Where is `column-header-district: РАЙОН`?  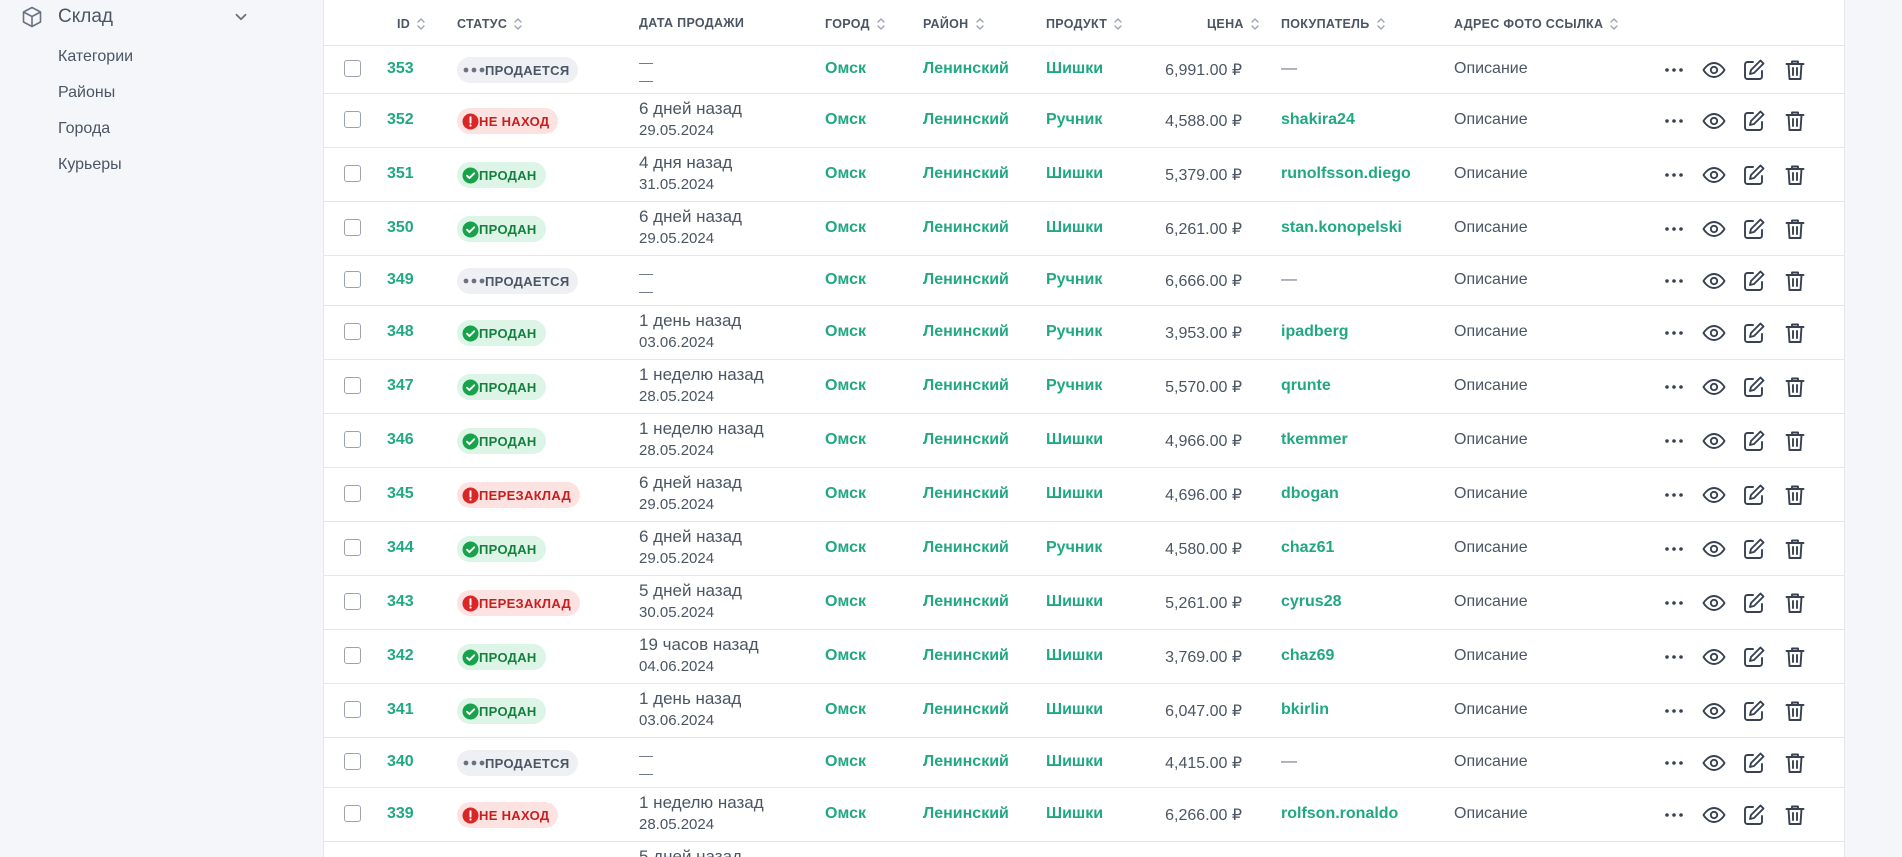 column-header-district: РАЙОН is located at coordinates (954, 24).